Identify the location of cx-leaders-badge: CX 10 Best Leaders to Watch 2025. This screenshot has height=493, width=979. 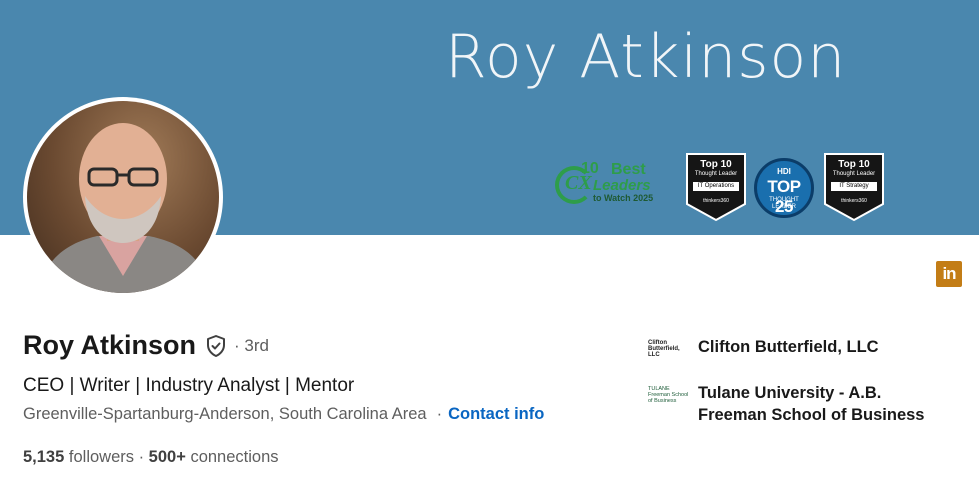
(610, 184).